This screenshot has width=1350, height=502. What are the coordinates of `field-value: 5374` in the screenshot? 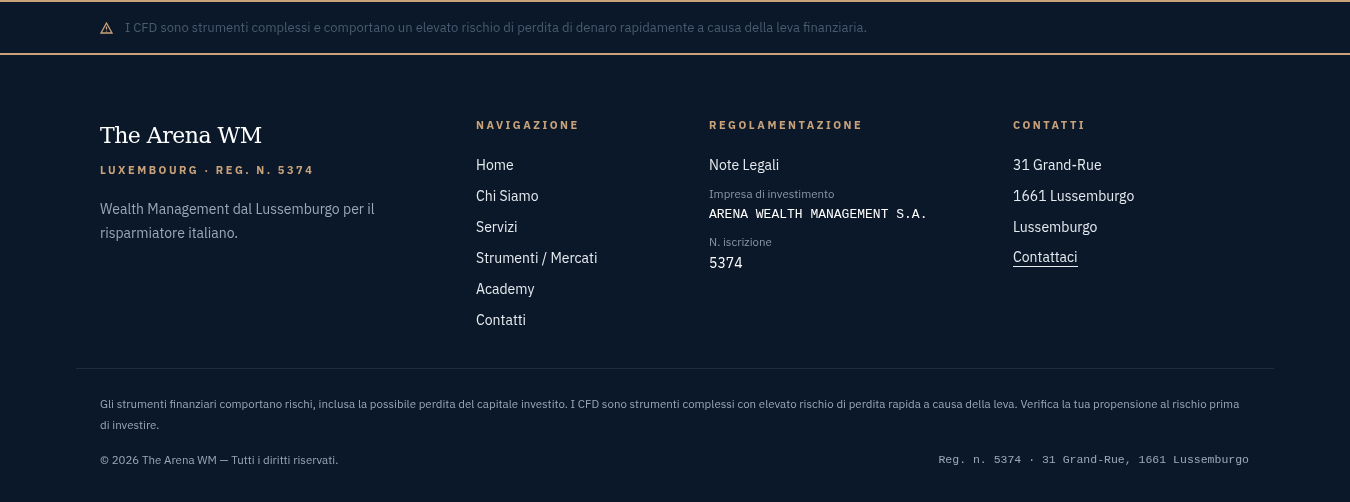 It's located at (726, 263).